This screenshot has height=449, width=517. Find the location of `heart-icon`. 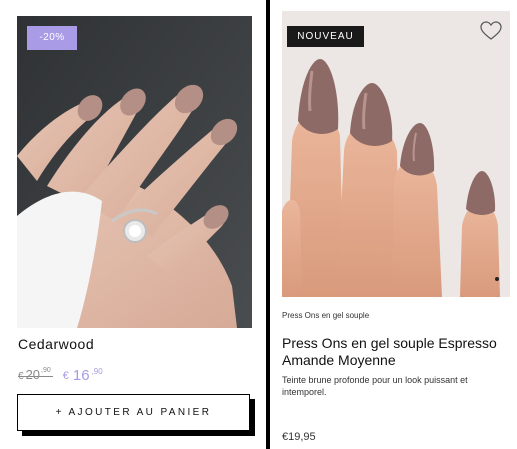

heart-icon is located at coordinates (491, 31).